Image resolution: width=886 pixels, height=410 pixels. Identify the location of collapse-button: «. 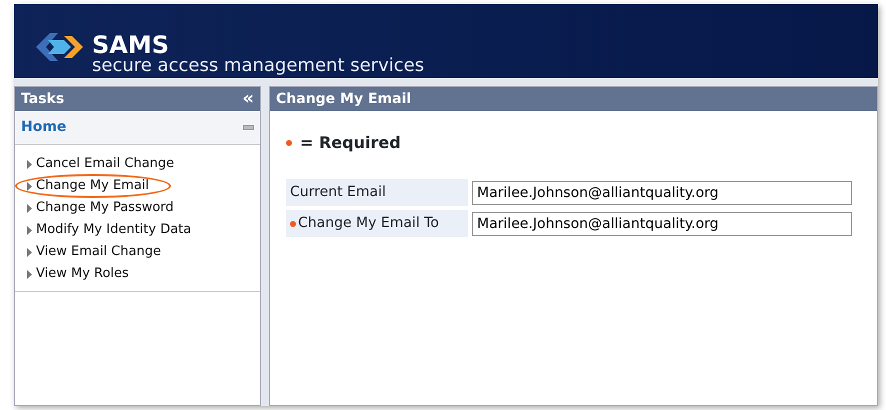
(248, 99).